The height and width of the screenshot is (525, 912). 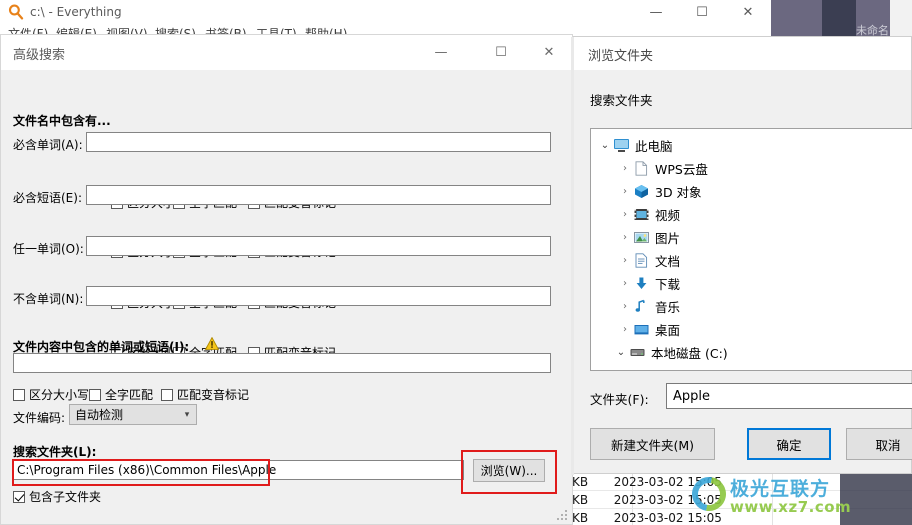 What do you see at coordinates (187, 415) in the screenshot?
I see `chevron-down-icon: ▾` at bounding box center [187, 415].